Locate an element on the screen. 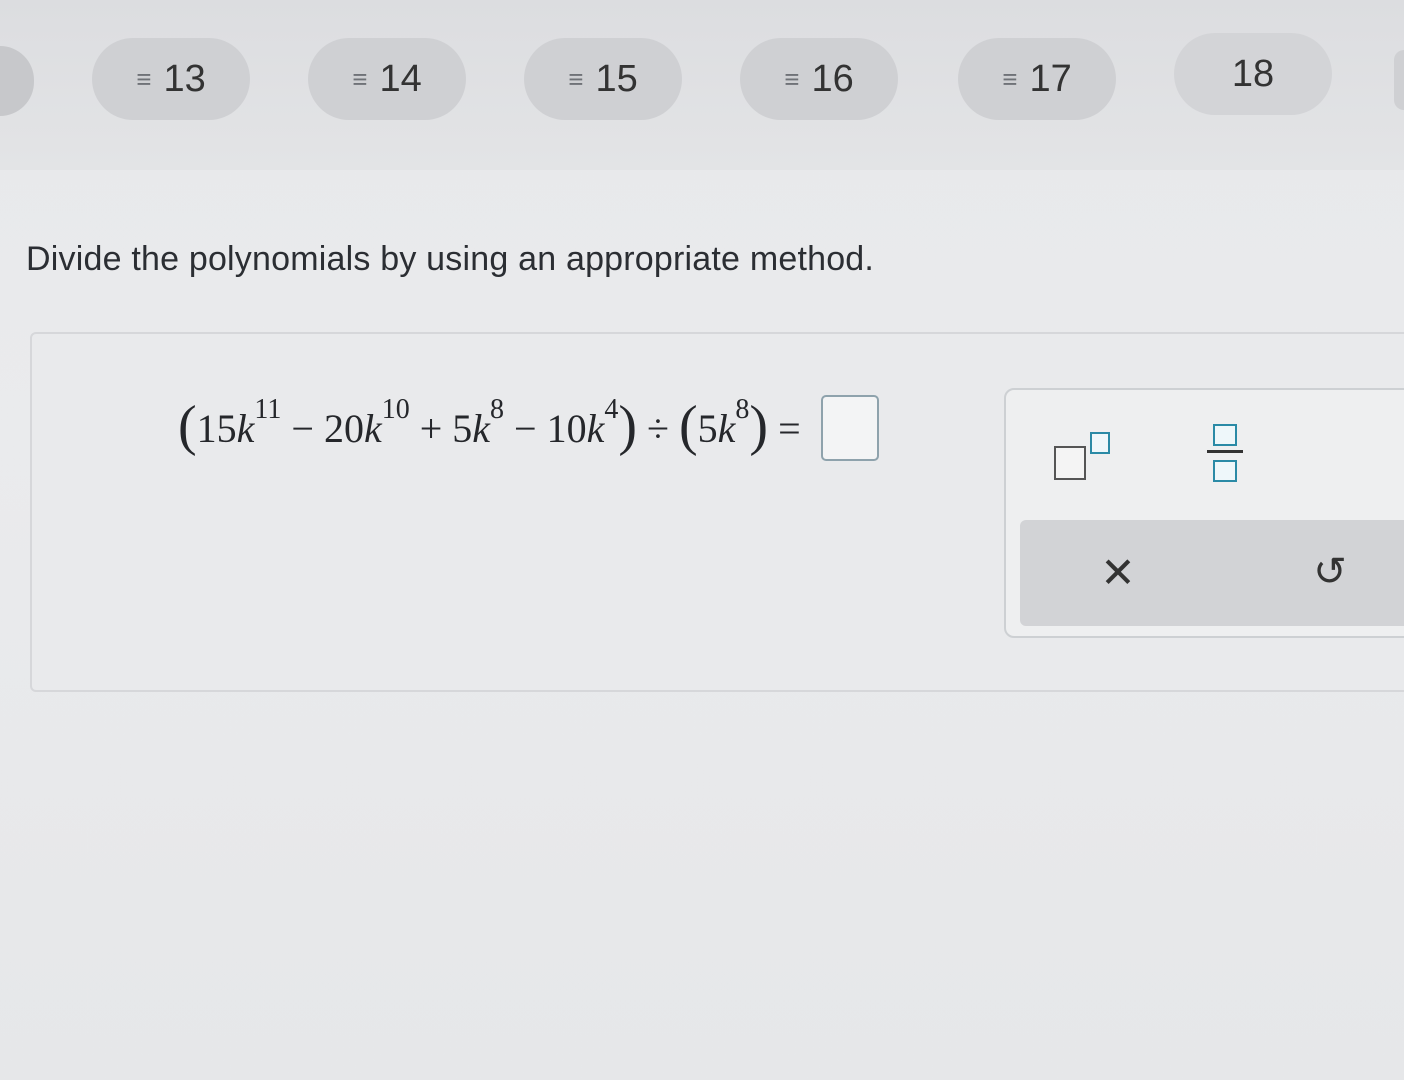 This screenshot has width=1404, height=1080. question-16-button: ≡ 16 is located at coordinates (819, 79).